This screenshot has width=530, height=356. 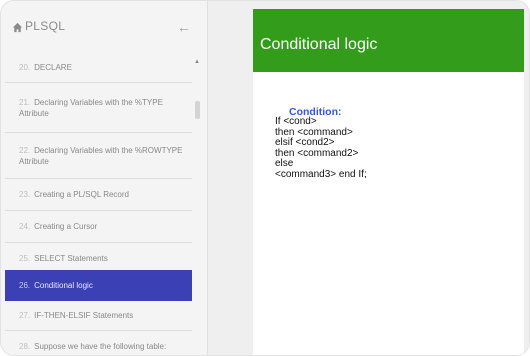 What do you see at coordinates (104, 25) in the screenshot?
I see `sidebar-header: PLSQL ←` at bounding box center [104, 25].